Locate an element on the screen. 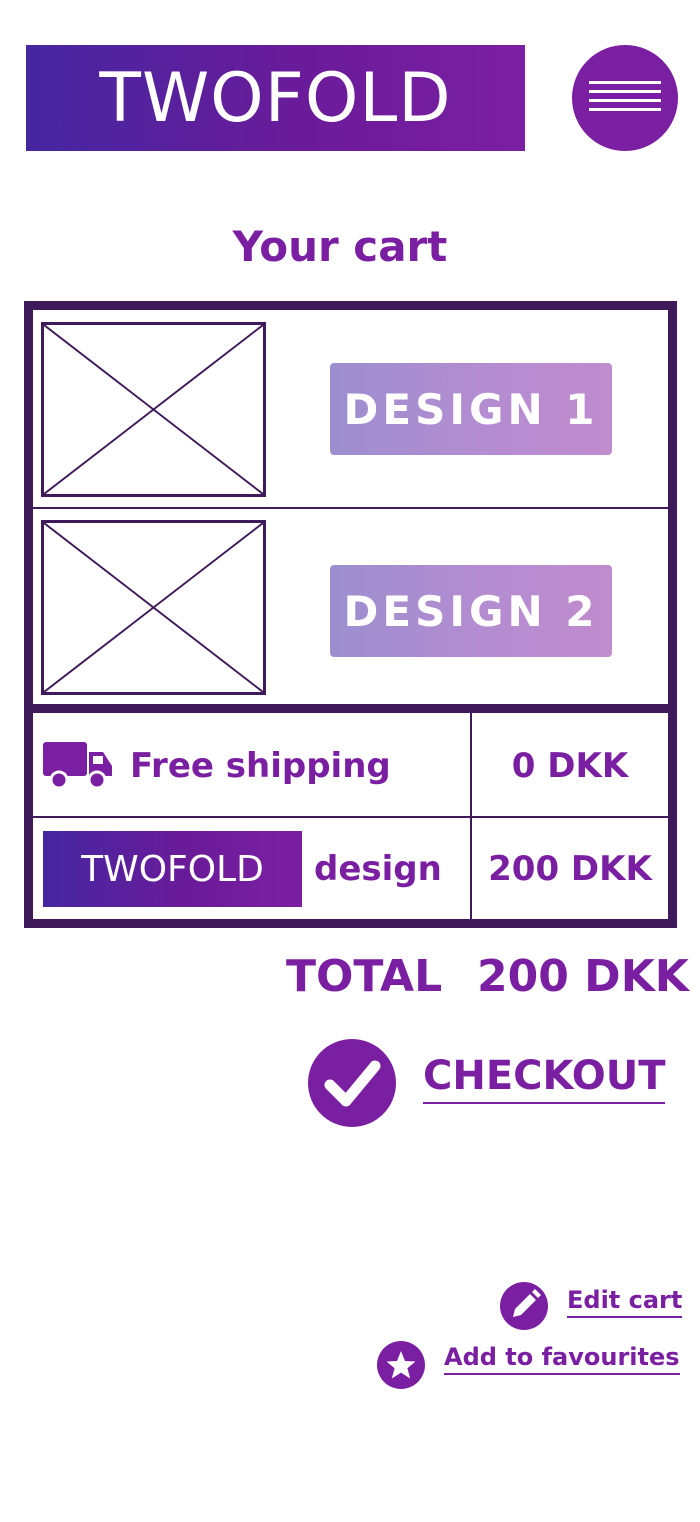 The height and width of the screenshot is (1522, 700). page-title: Your cart is located at coordinates (340, 246).